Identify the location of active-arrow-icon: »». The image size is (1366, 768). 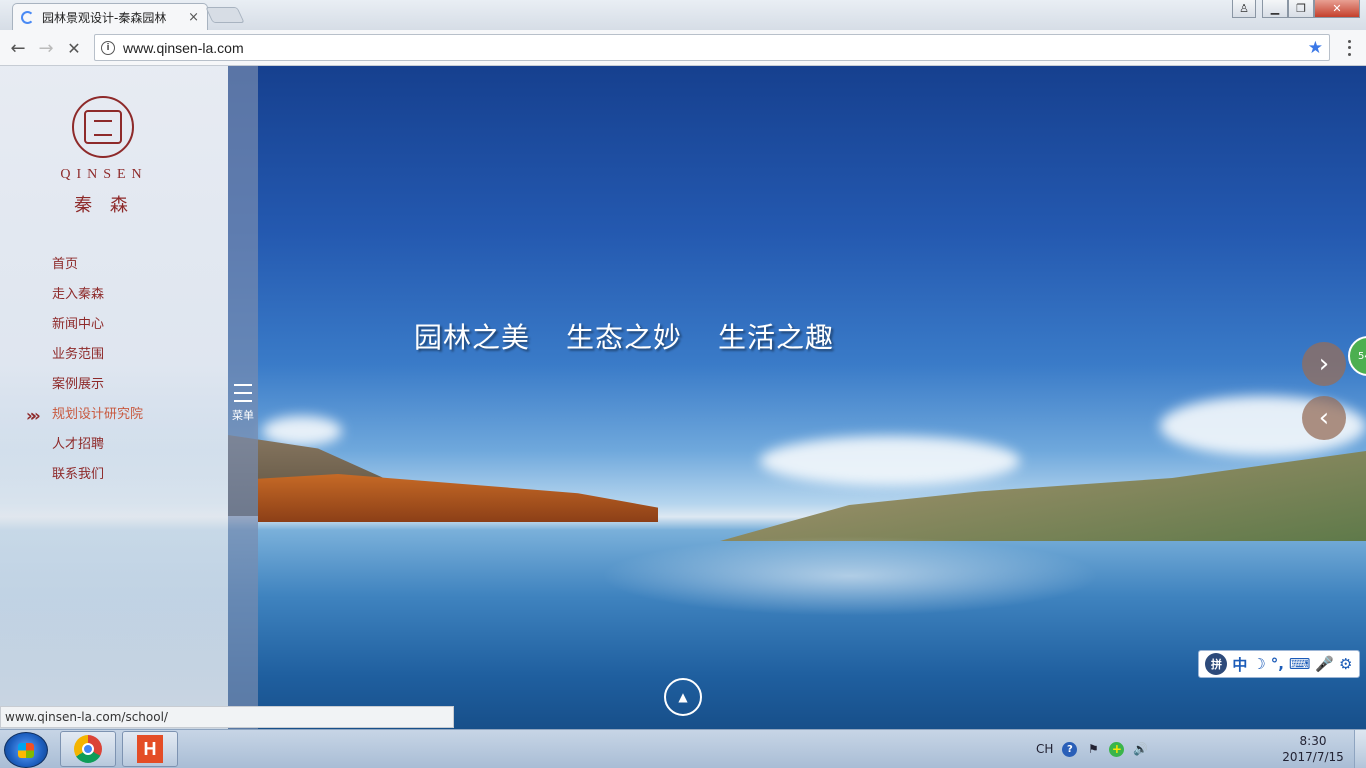
(33, 415).